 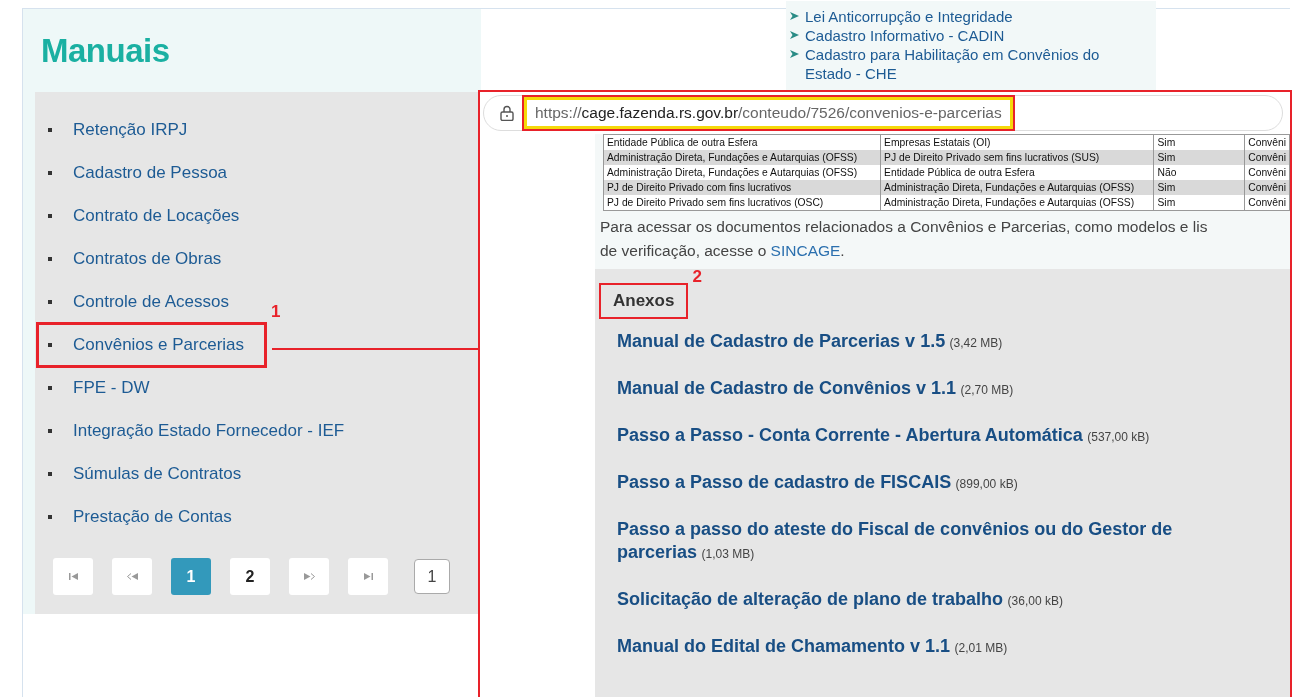 I want to click on first-page-button, so click(x=73, y=576).